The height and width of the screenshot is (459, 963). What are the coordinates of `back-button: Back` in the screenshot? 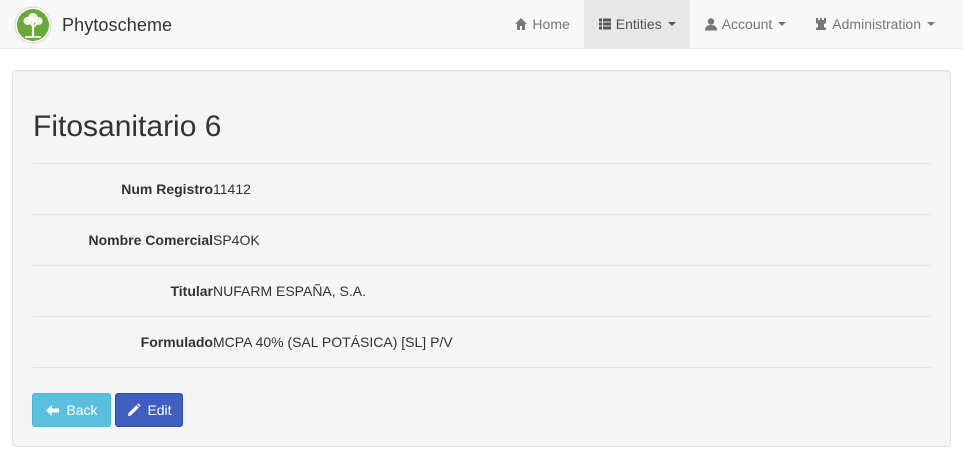 It's located at (71, 410).